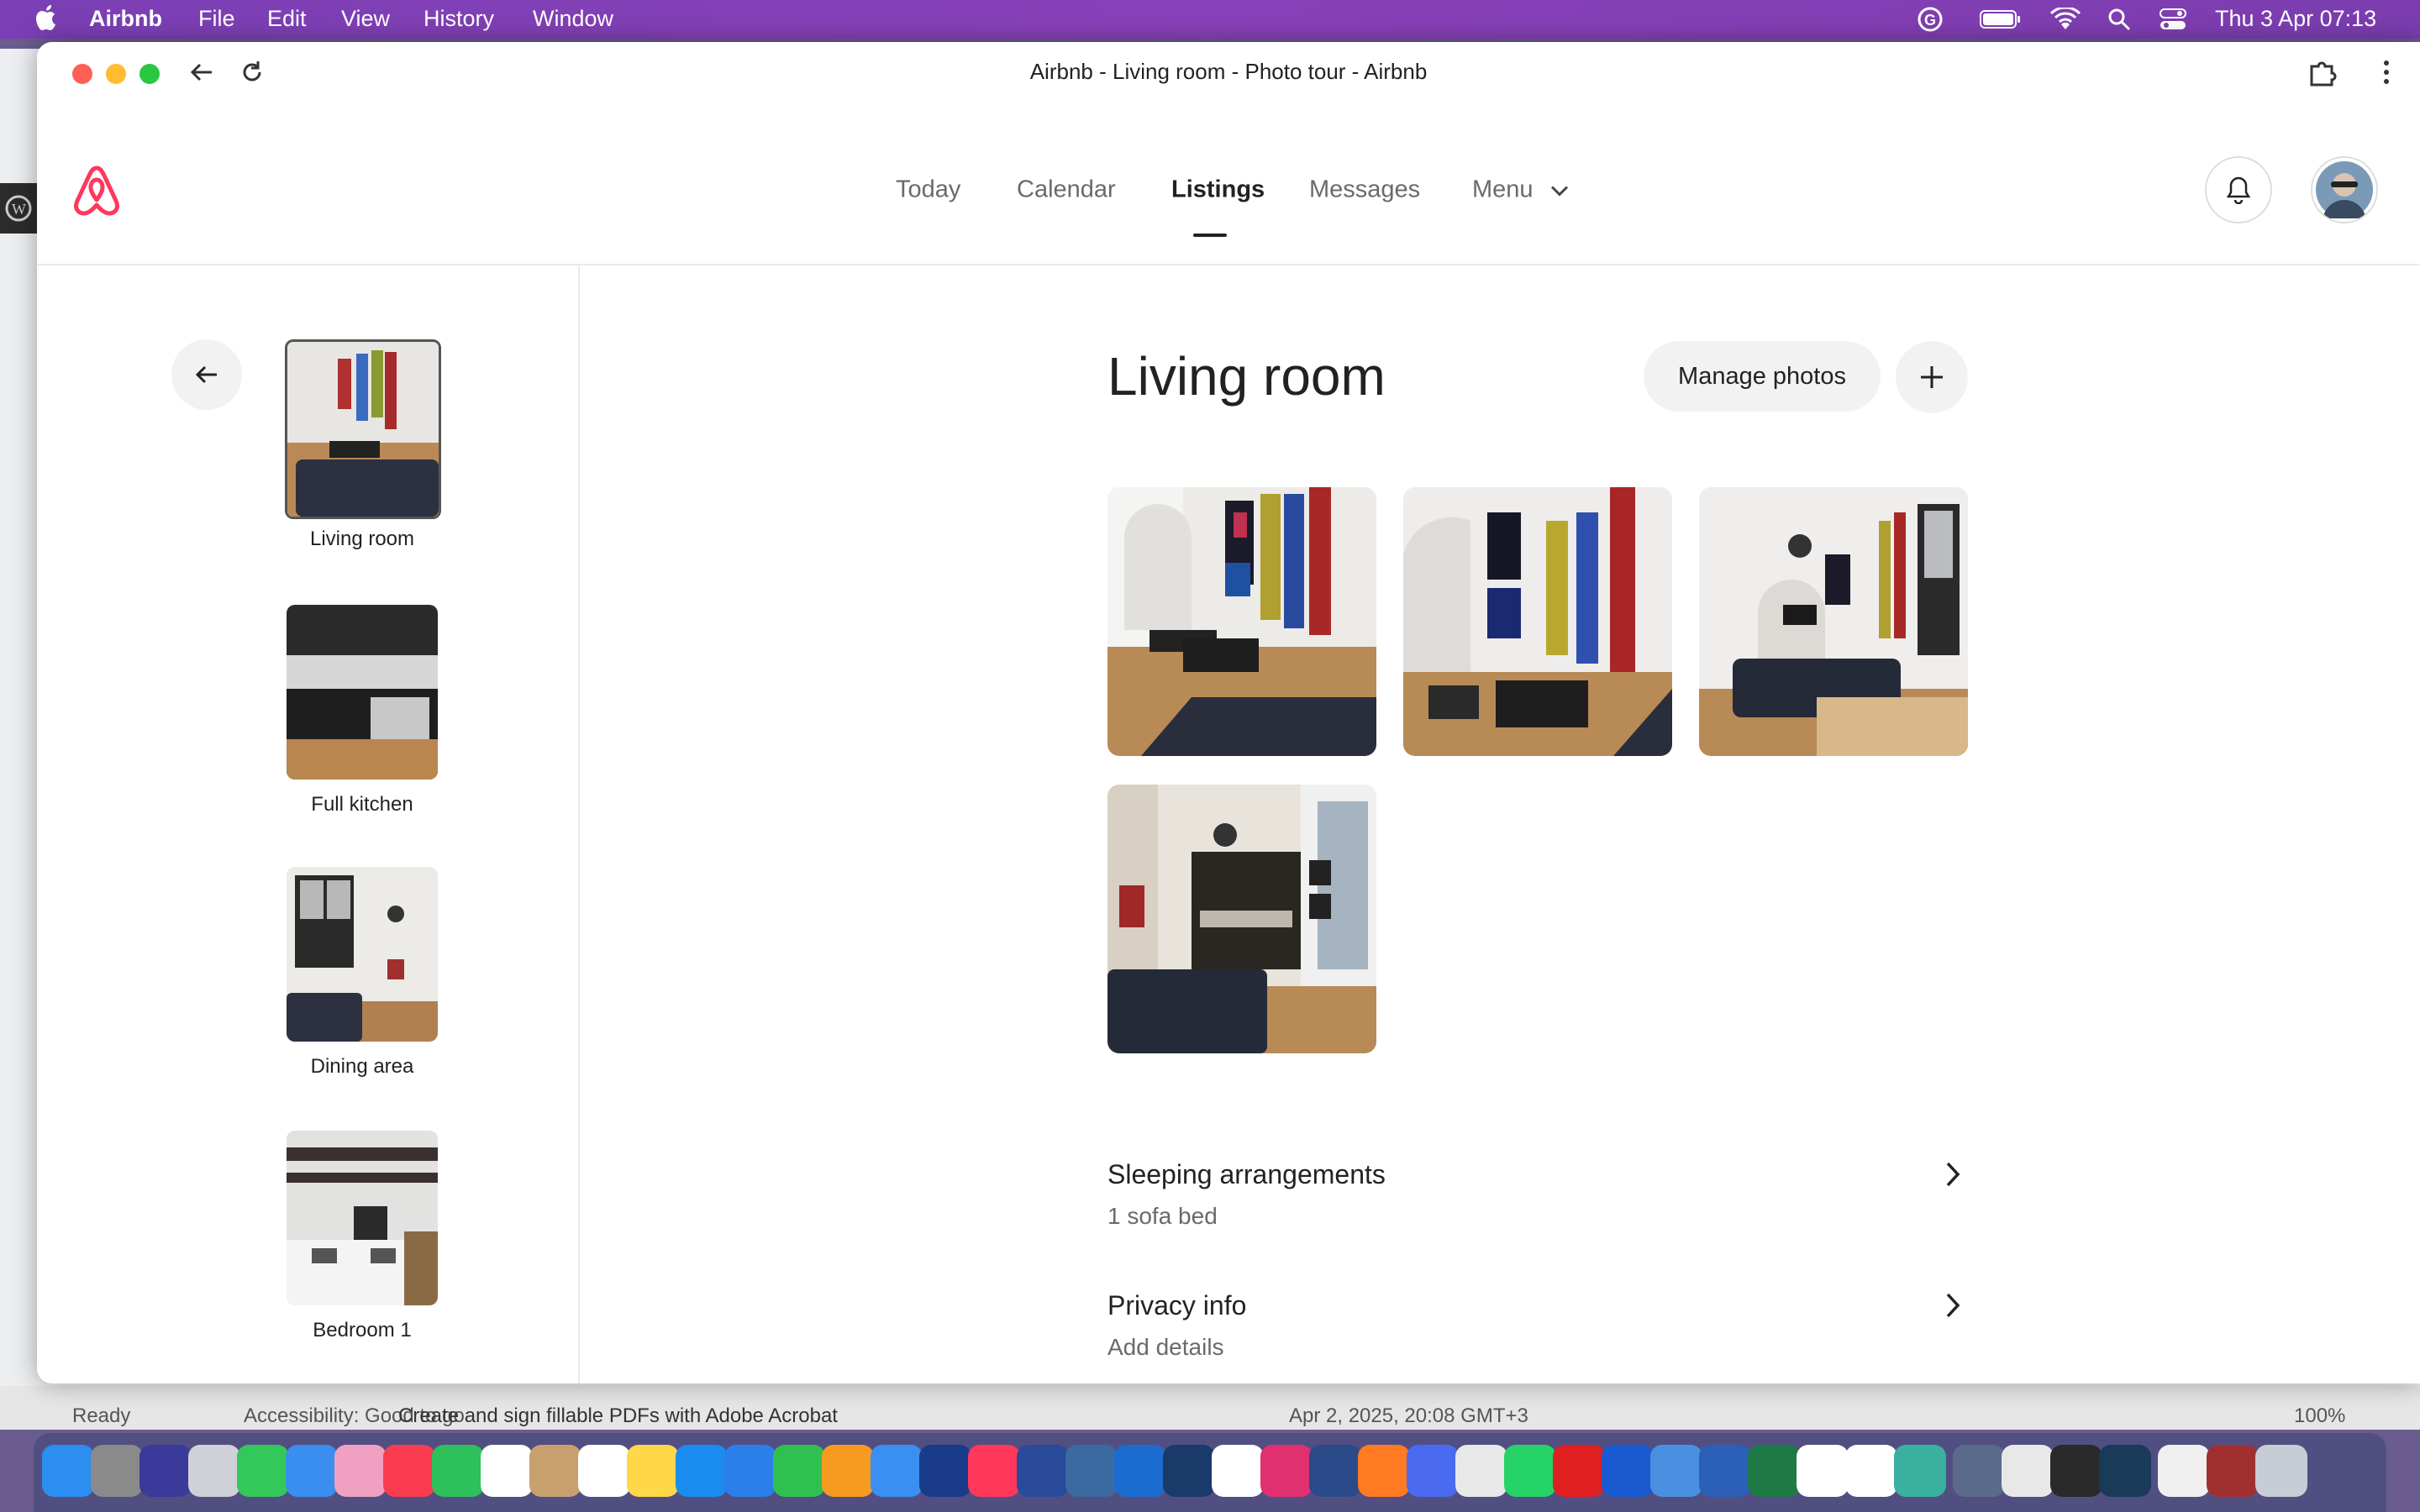 This screenshot has width=2420, height=1512. I want to click on slack-icon, so click(1823, 1471).